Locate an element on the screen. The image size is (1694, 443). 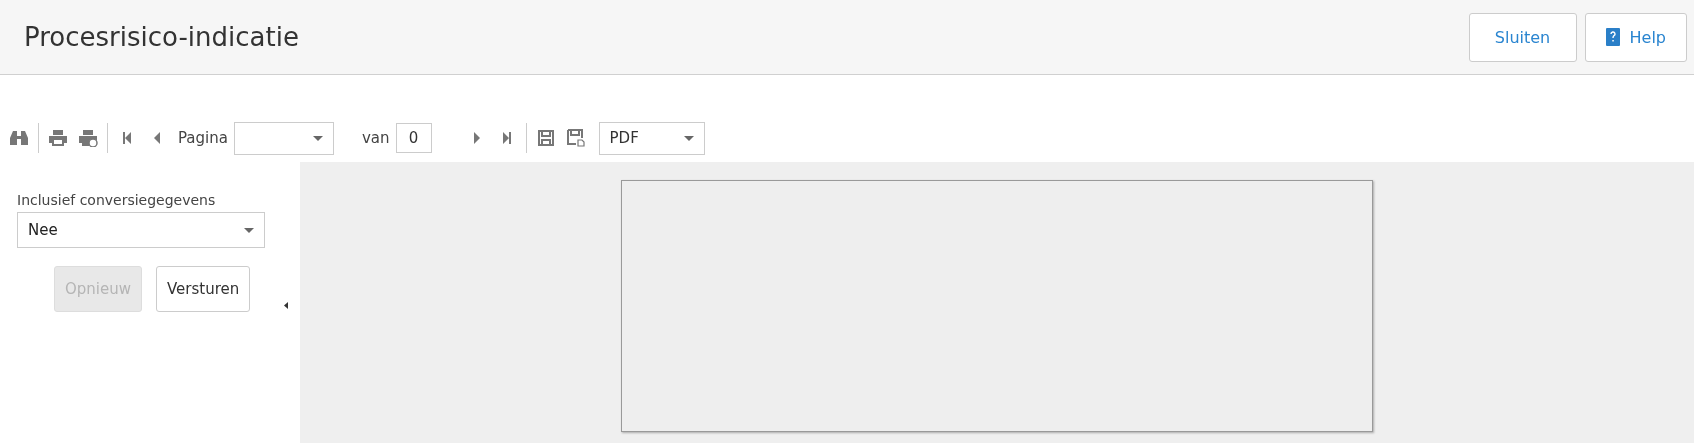
page-title: Procesrisico-indicatie is located at coordinates (161, 37).